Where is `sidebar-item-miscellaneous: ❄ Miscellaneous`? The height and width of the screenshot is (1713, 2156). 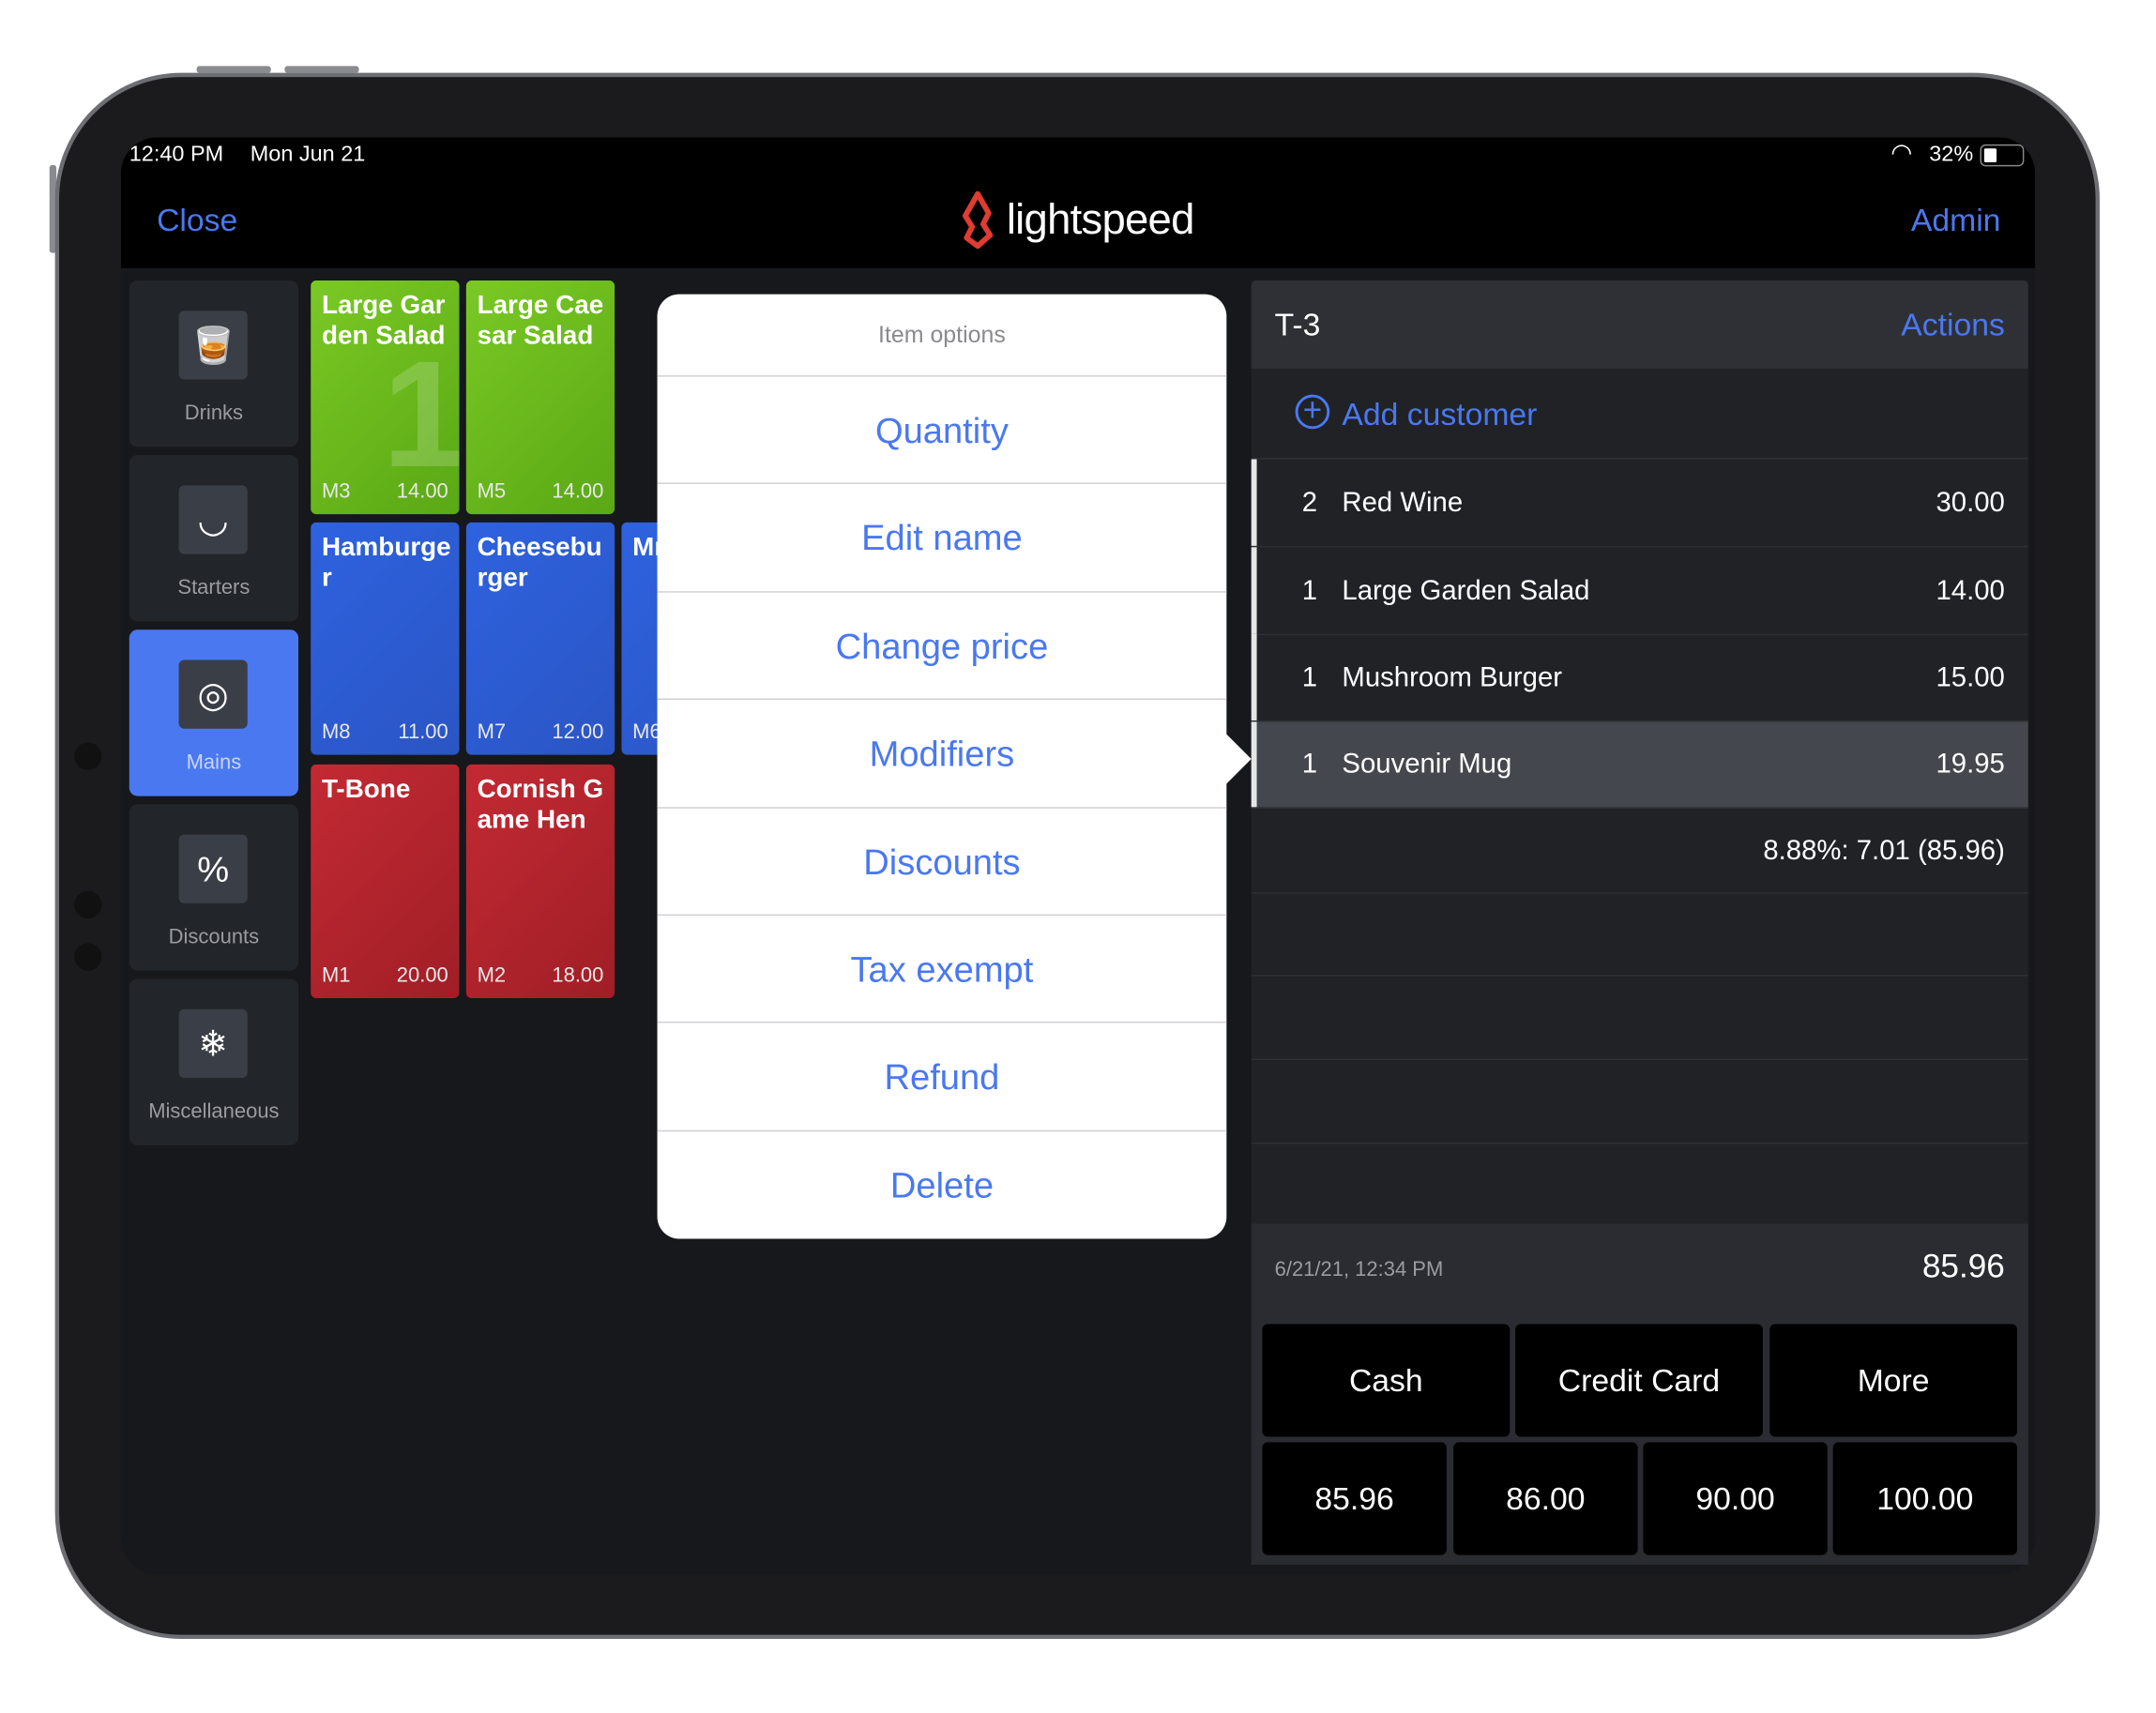 sidebar-item-miscellaneous: ❄ Miscellaneous is located at coordinates (214, 1061).